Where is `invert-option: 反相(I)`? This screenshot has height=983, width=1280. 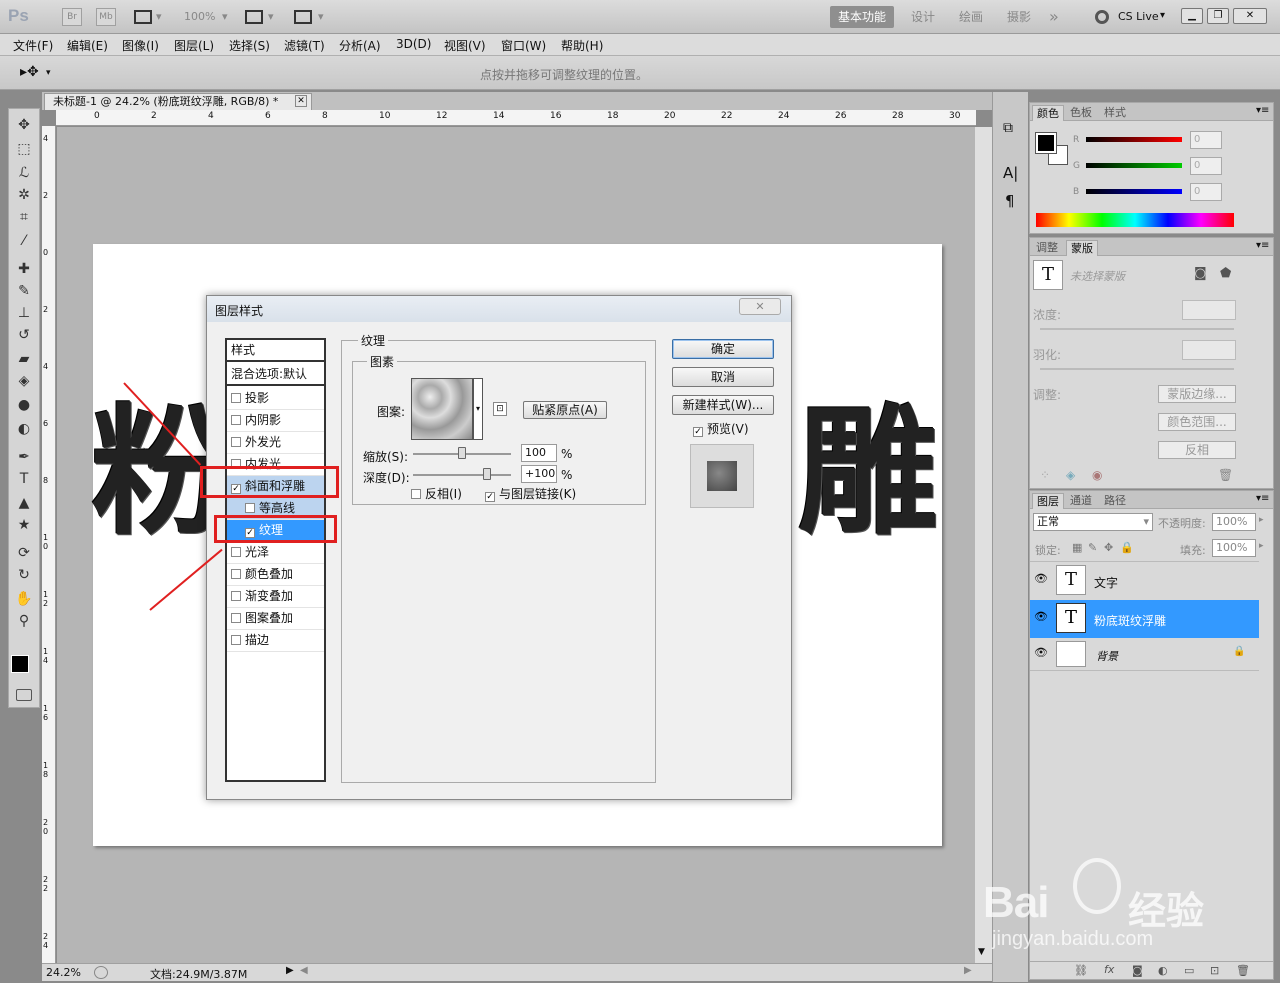 invert-option: 反相(I) is located at coordinates (436, 493).